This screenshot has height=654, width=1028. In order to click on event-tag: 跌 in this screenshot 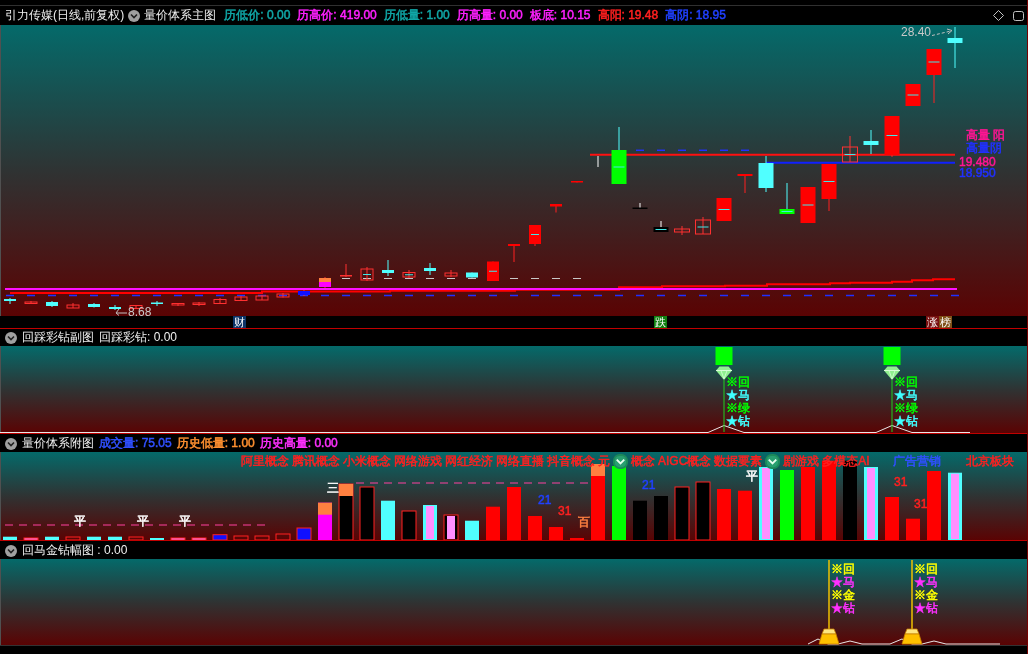, I will do `click(660, 322)`.